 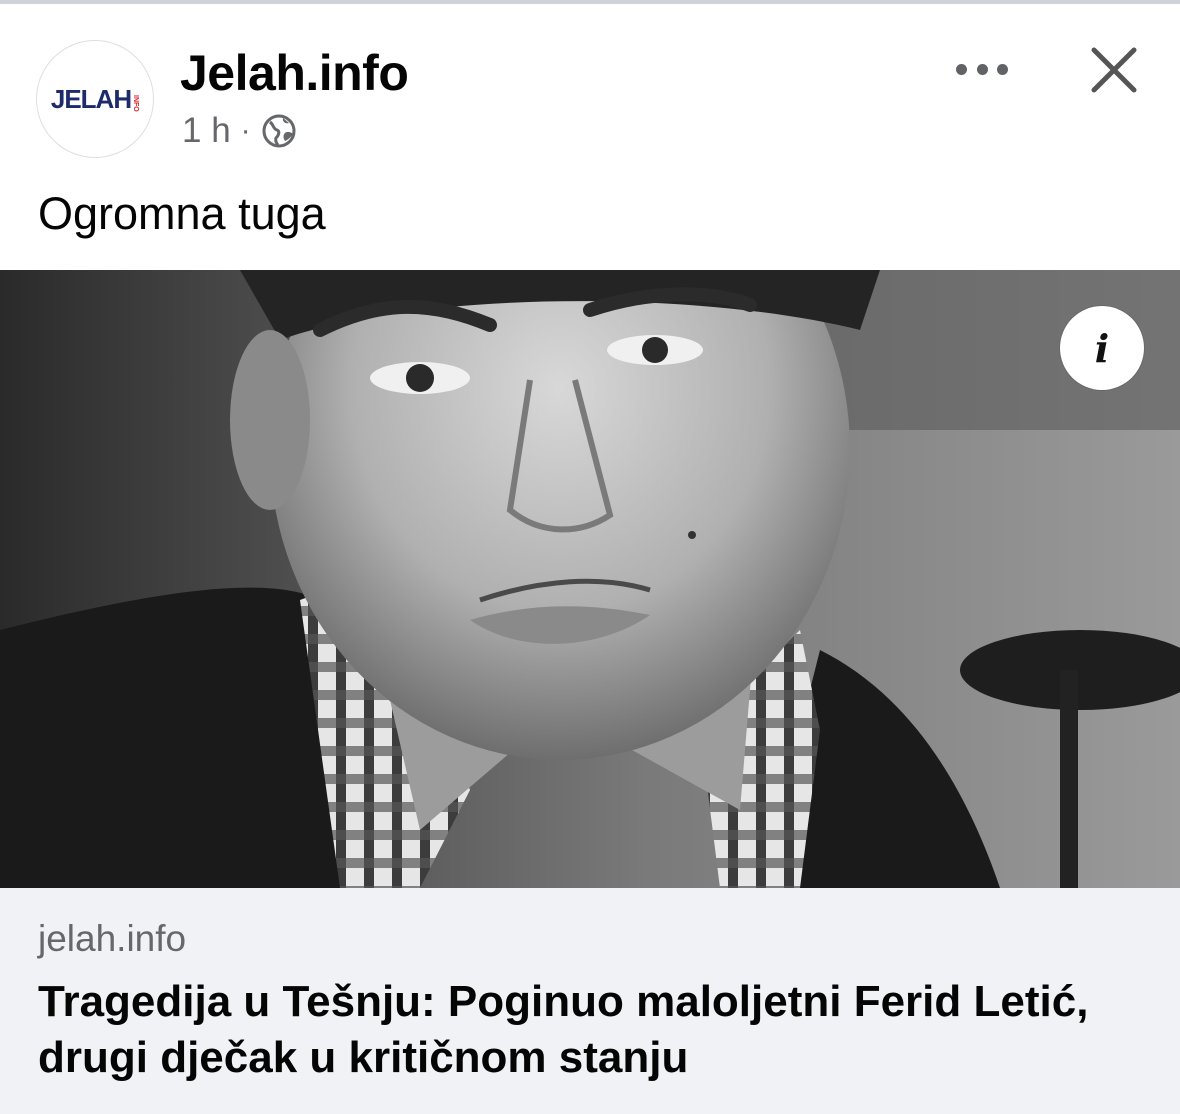 I want to click on more-options-icon, so click(x=982, y=69).